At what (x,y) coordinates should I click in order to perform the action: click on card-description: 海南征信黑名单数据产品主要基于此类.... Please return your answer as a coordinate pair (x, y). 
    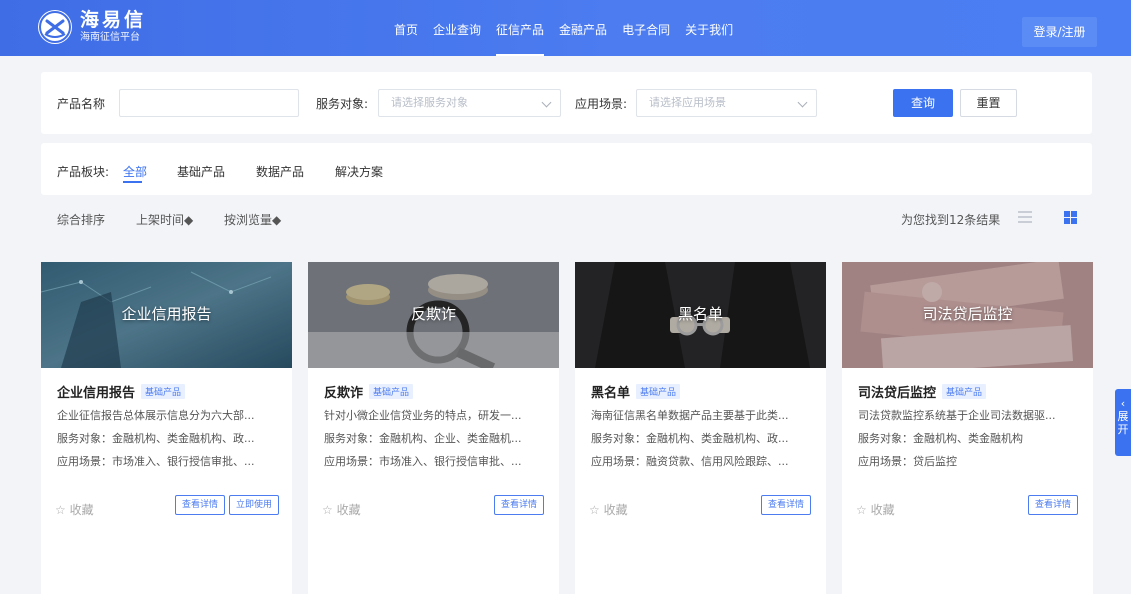
    Looking at the image, I should click on (690, 415).